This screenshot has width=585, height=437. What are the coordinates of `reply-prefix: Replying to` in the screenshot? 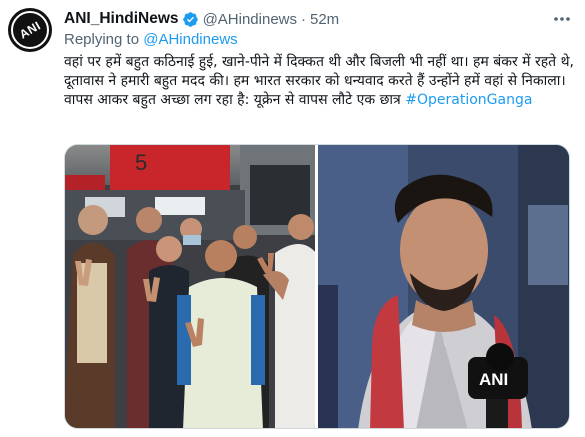 It's located at (102, 39).